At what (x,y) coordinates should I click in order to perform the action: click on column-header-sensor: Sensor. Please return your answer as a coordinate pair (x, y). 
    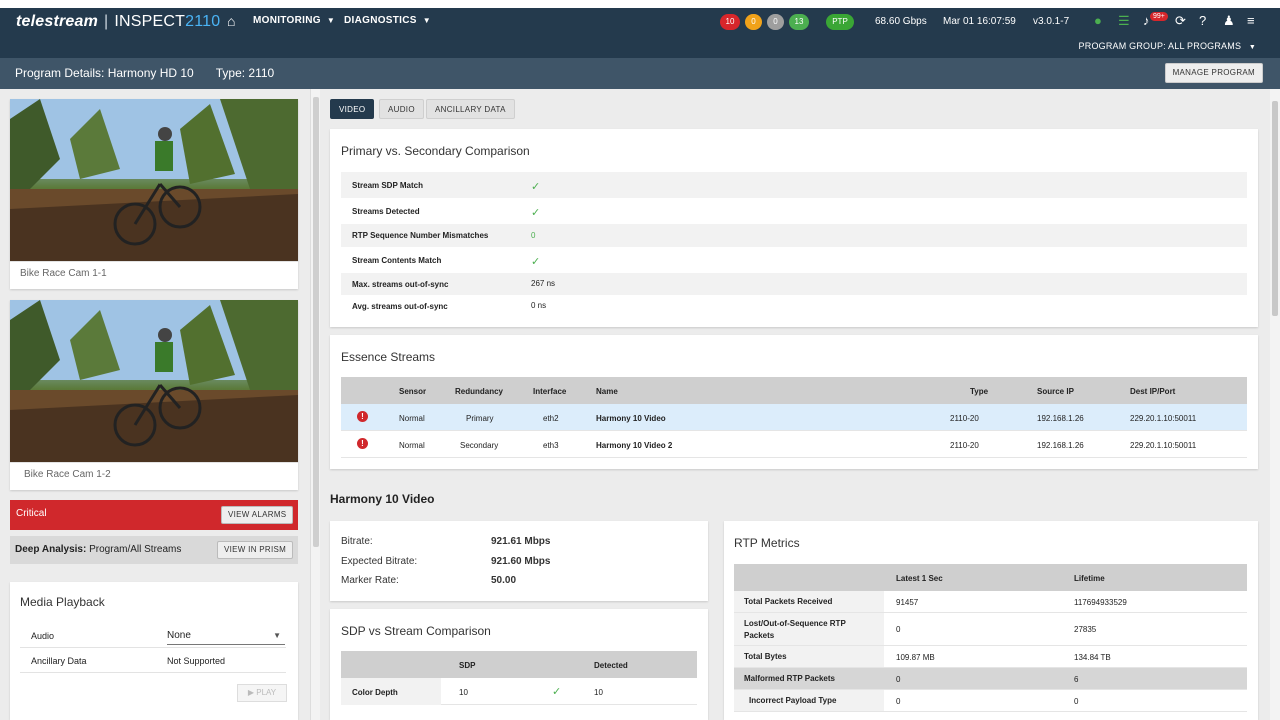
    Looking at the image, I should click on (412, 391).